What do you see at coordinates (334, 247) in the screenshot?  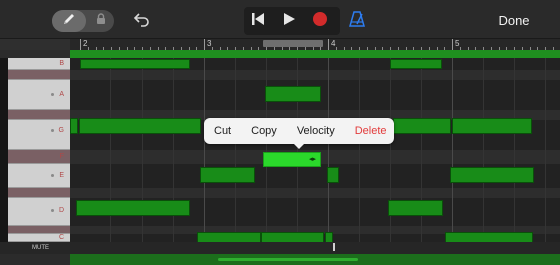 I see `playhead-handle` at bounding box center [334, 247].